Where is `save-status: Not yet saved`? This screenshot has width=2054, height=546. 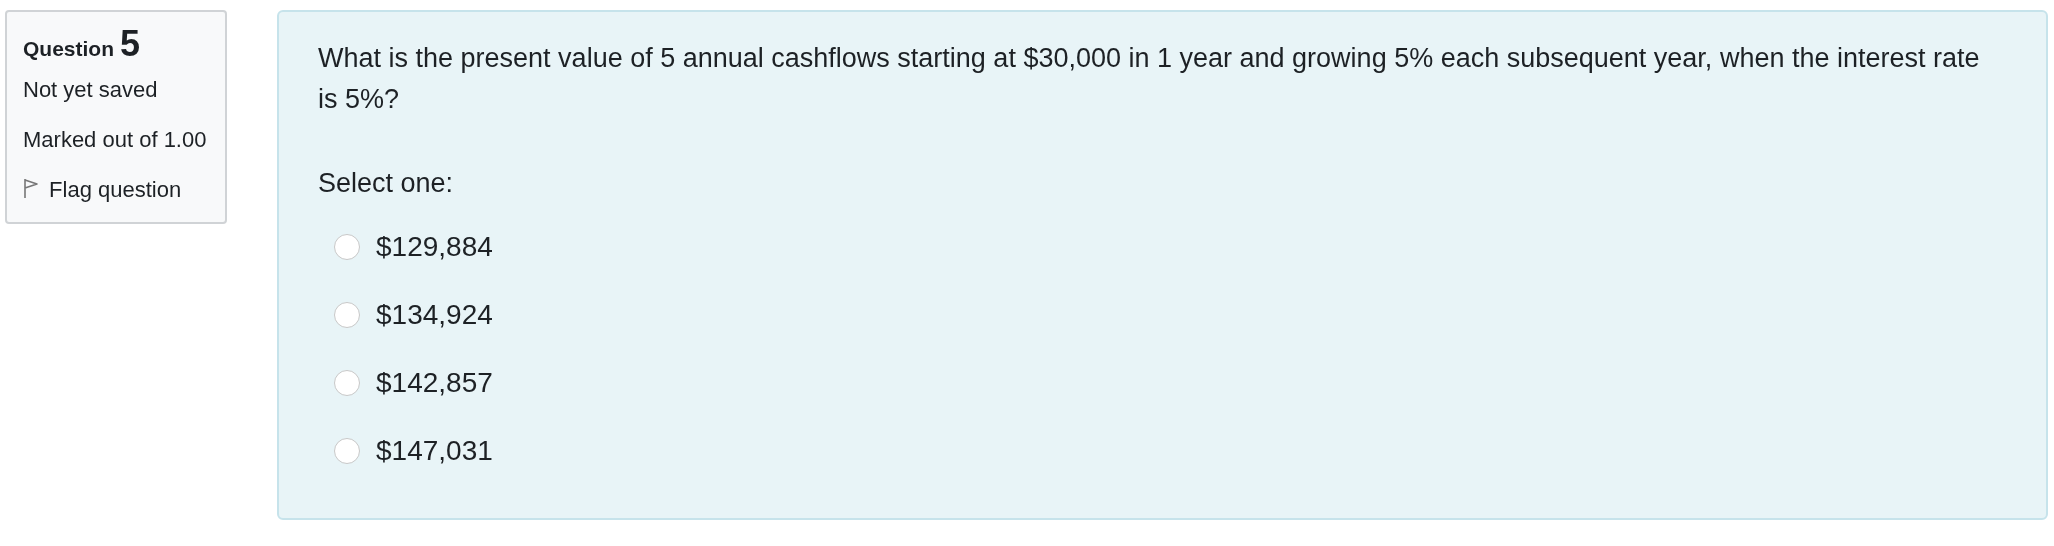
save-status: Not yet saved is located at coordinates (91, 90).